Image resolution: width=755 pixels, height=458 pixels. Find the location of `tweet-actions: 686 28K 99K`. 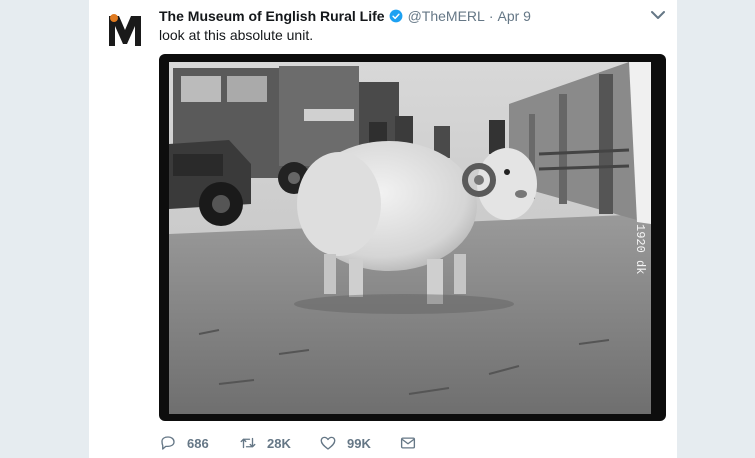

tweet-actions: 686 28K 99K is located at coordinates (288, 443).